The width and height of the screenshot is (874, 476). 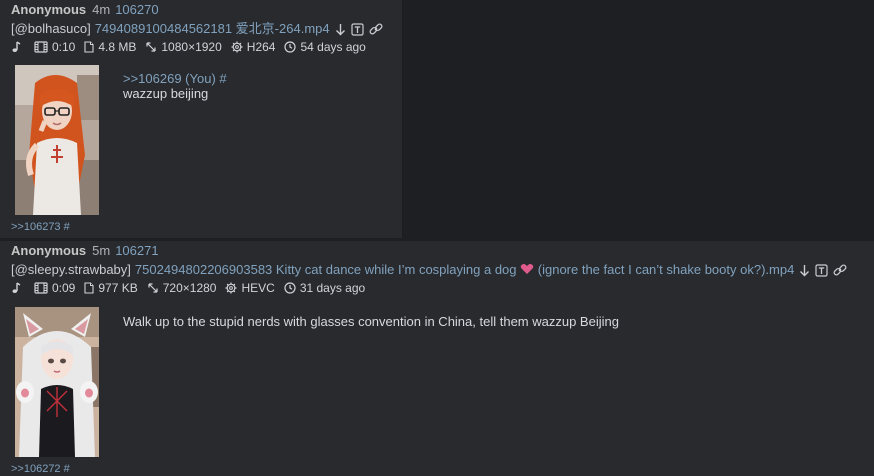 I want to click on post-number-link: 106270, so click(x=136, y=9).